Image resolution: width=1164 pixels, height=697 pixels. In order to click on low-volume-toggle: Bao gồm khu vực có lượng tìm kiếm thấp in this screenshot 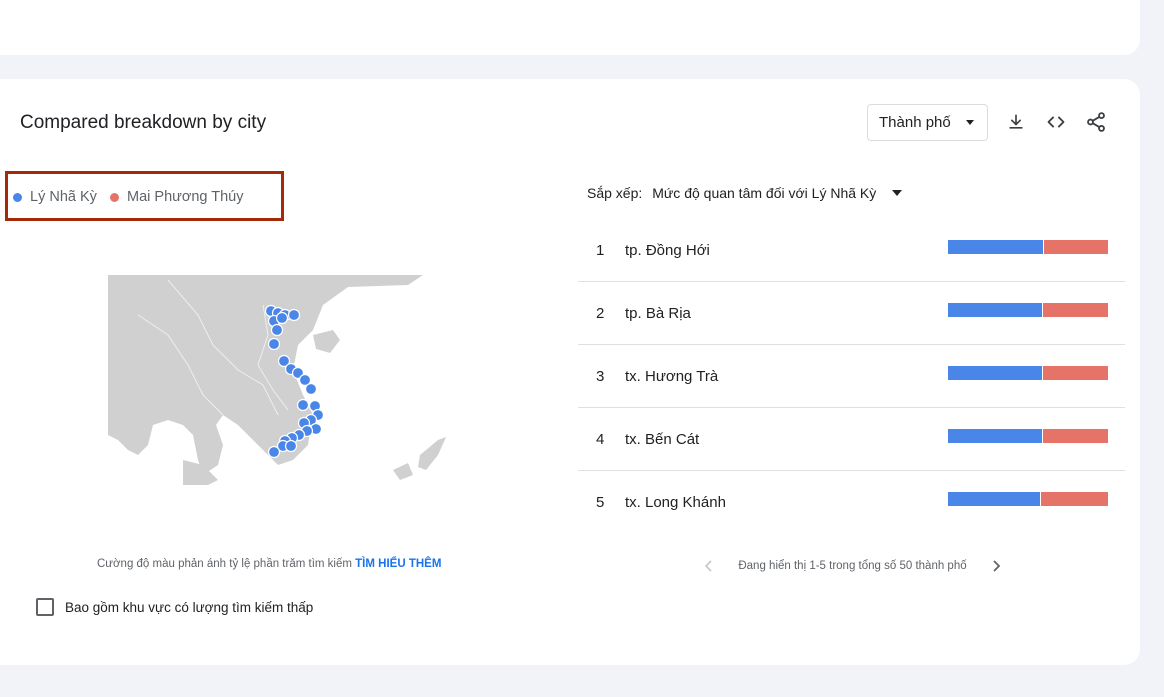, I will do `click(174, 607)`.